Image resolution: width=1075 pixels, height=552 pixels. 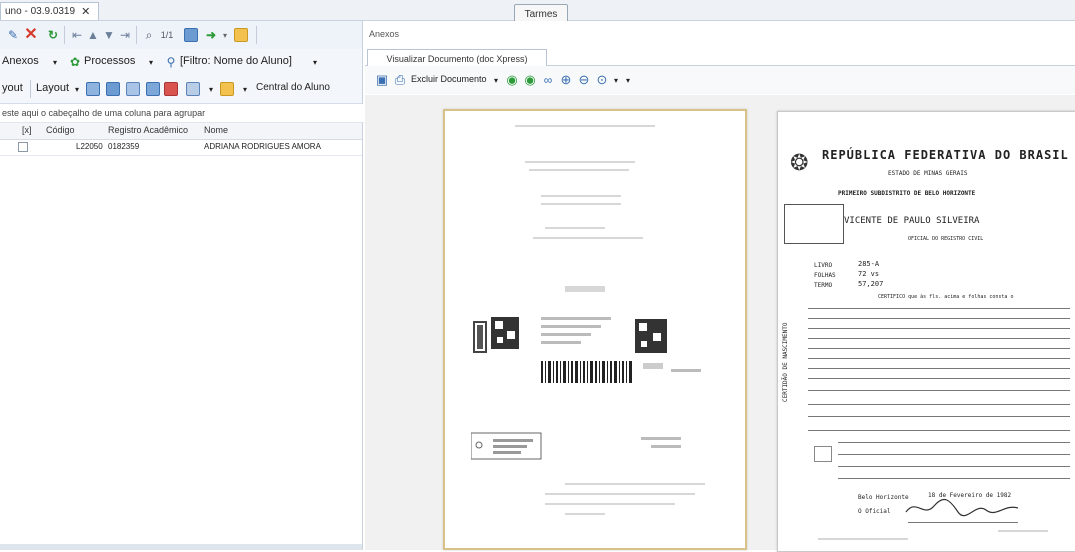 What do you see at coordinates (584, 79) in the screenshot?
I see `zoom-out-icon: ⊖` at bounding box center [584, 79].